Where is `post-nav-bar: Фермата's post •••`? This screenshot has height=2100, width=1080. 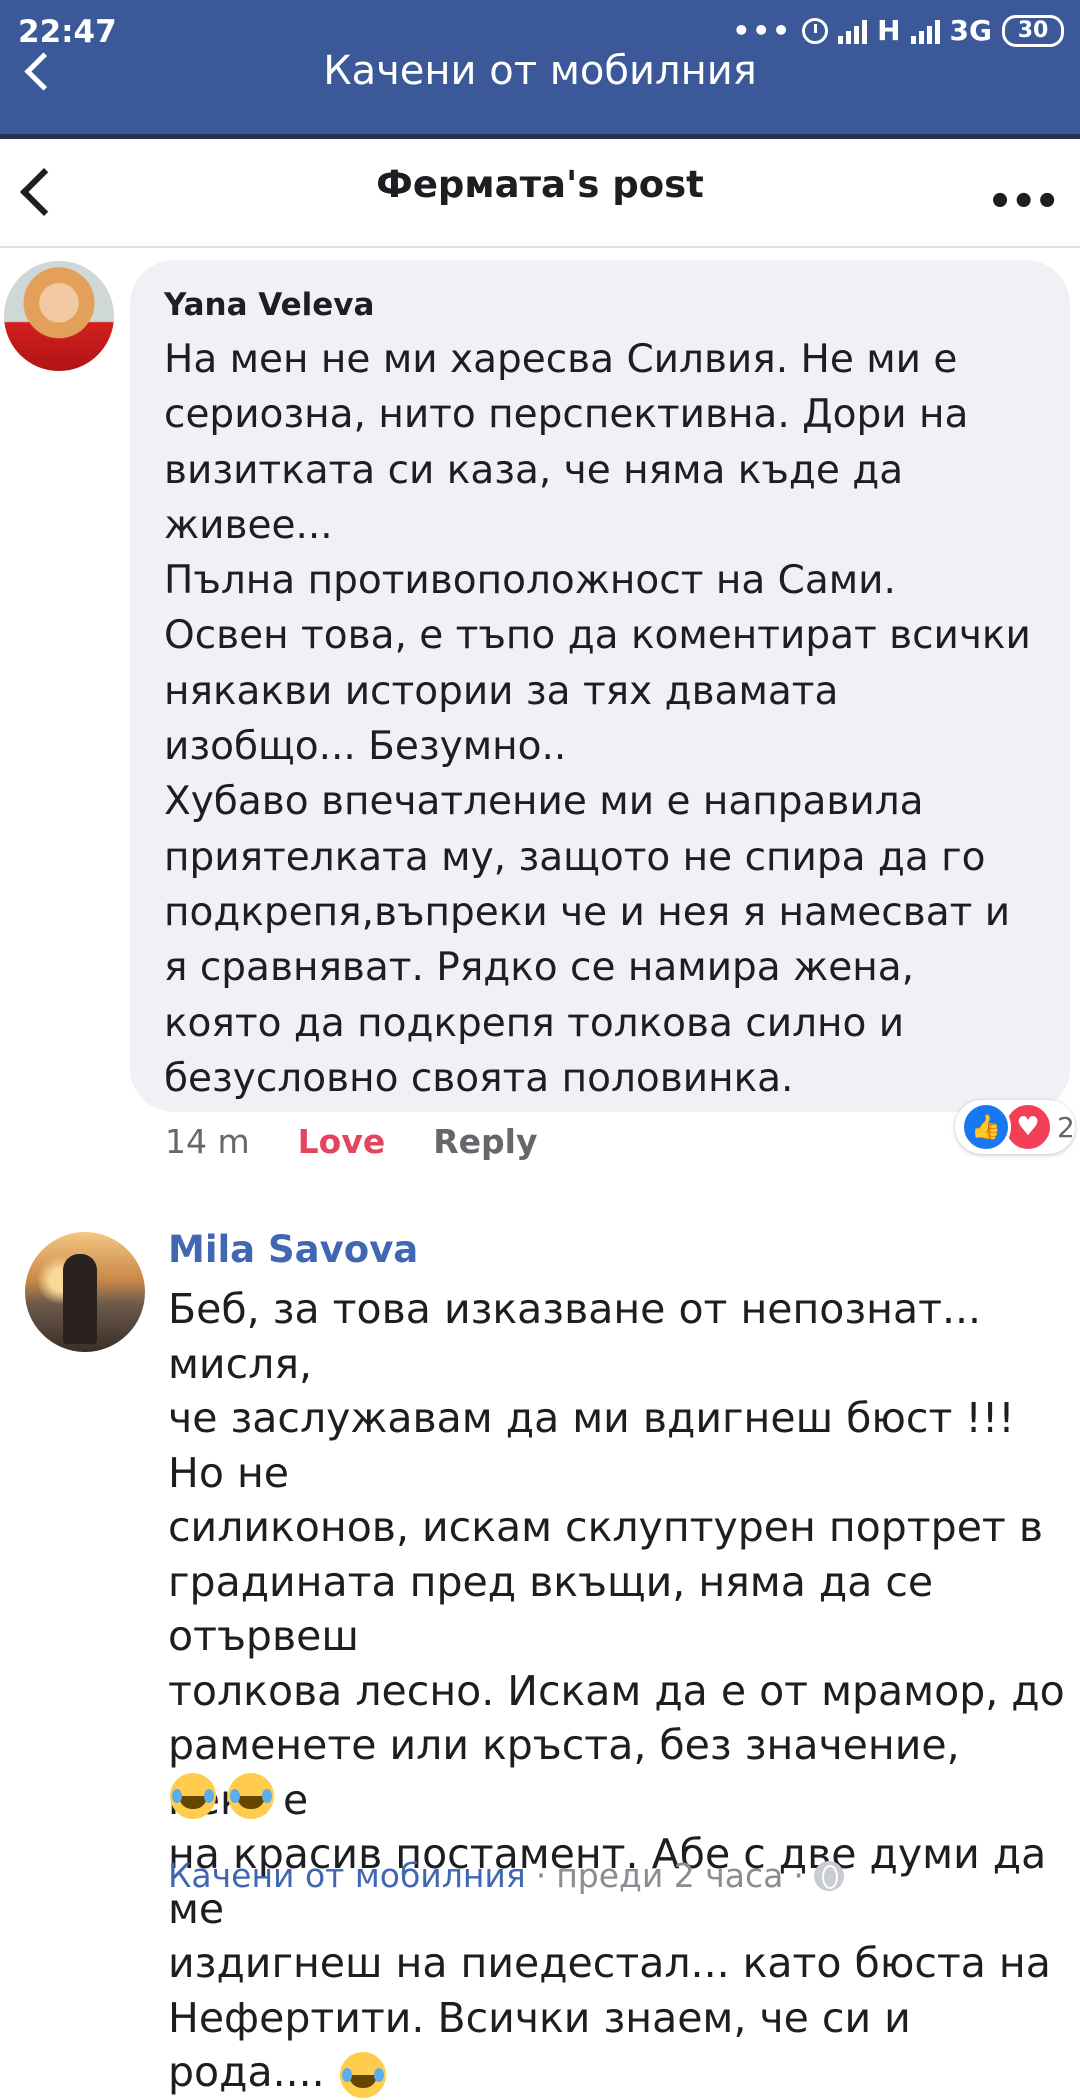 post-nav-bar: Фермата's post ••• is located at coordinates (540, 193).